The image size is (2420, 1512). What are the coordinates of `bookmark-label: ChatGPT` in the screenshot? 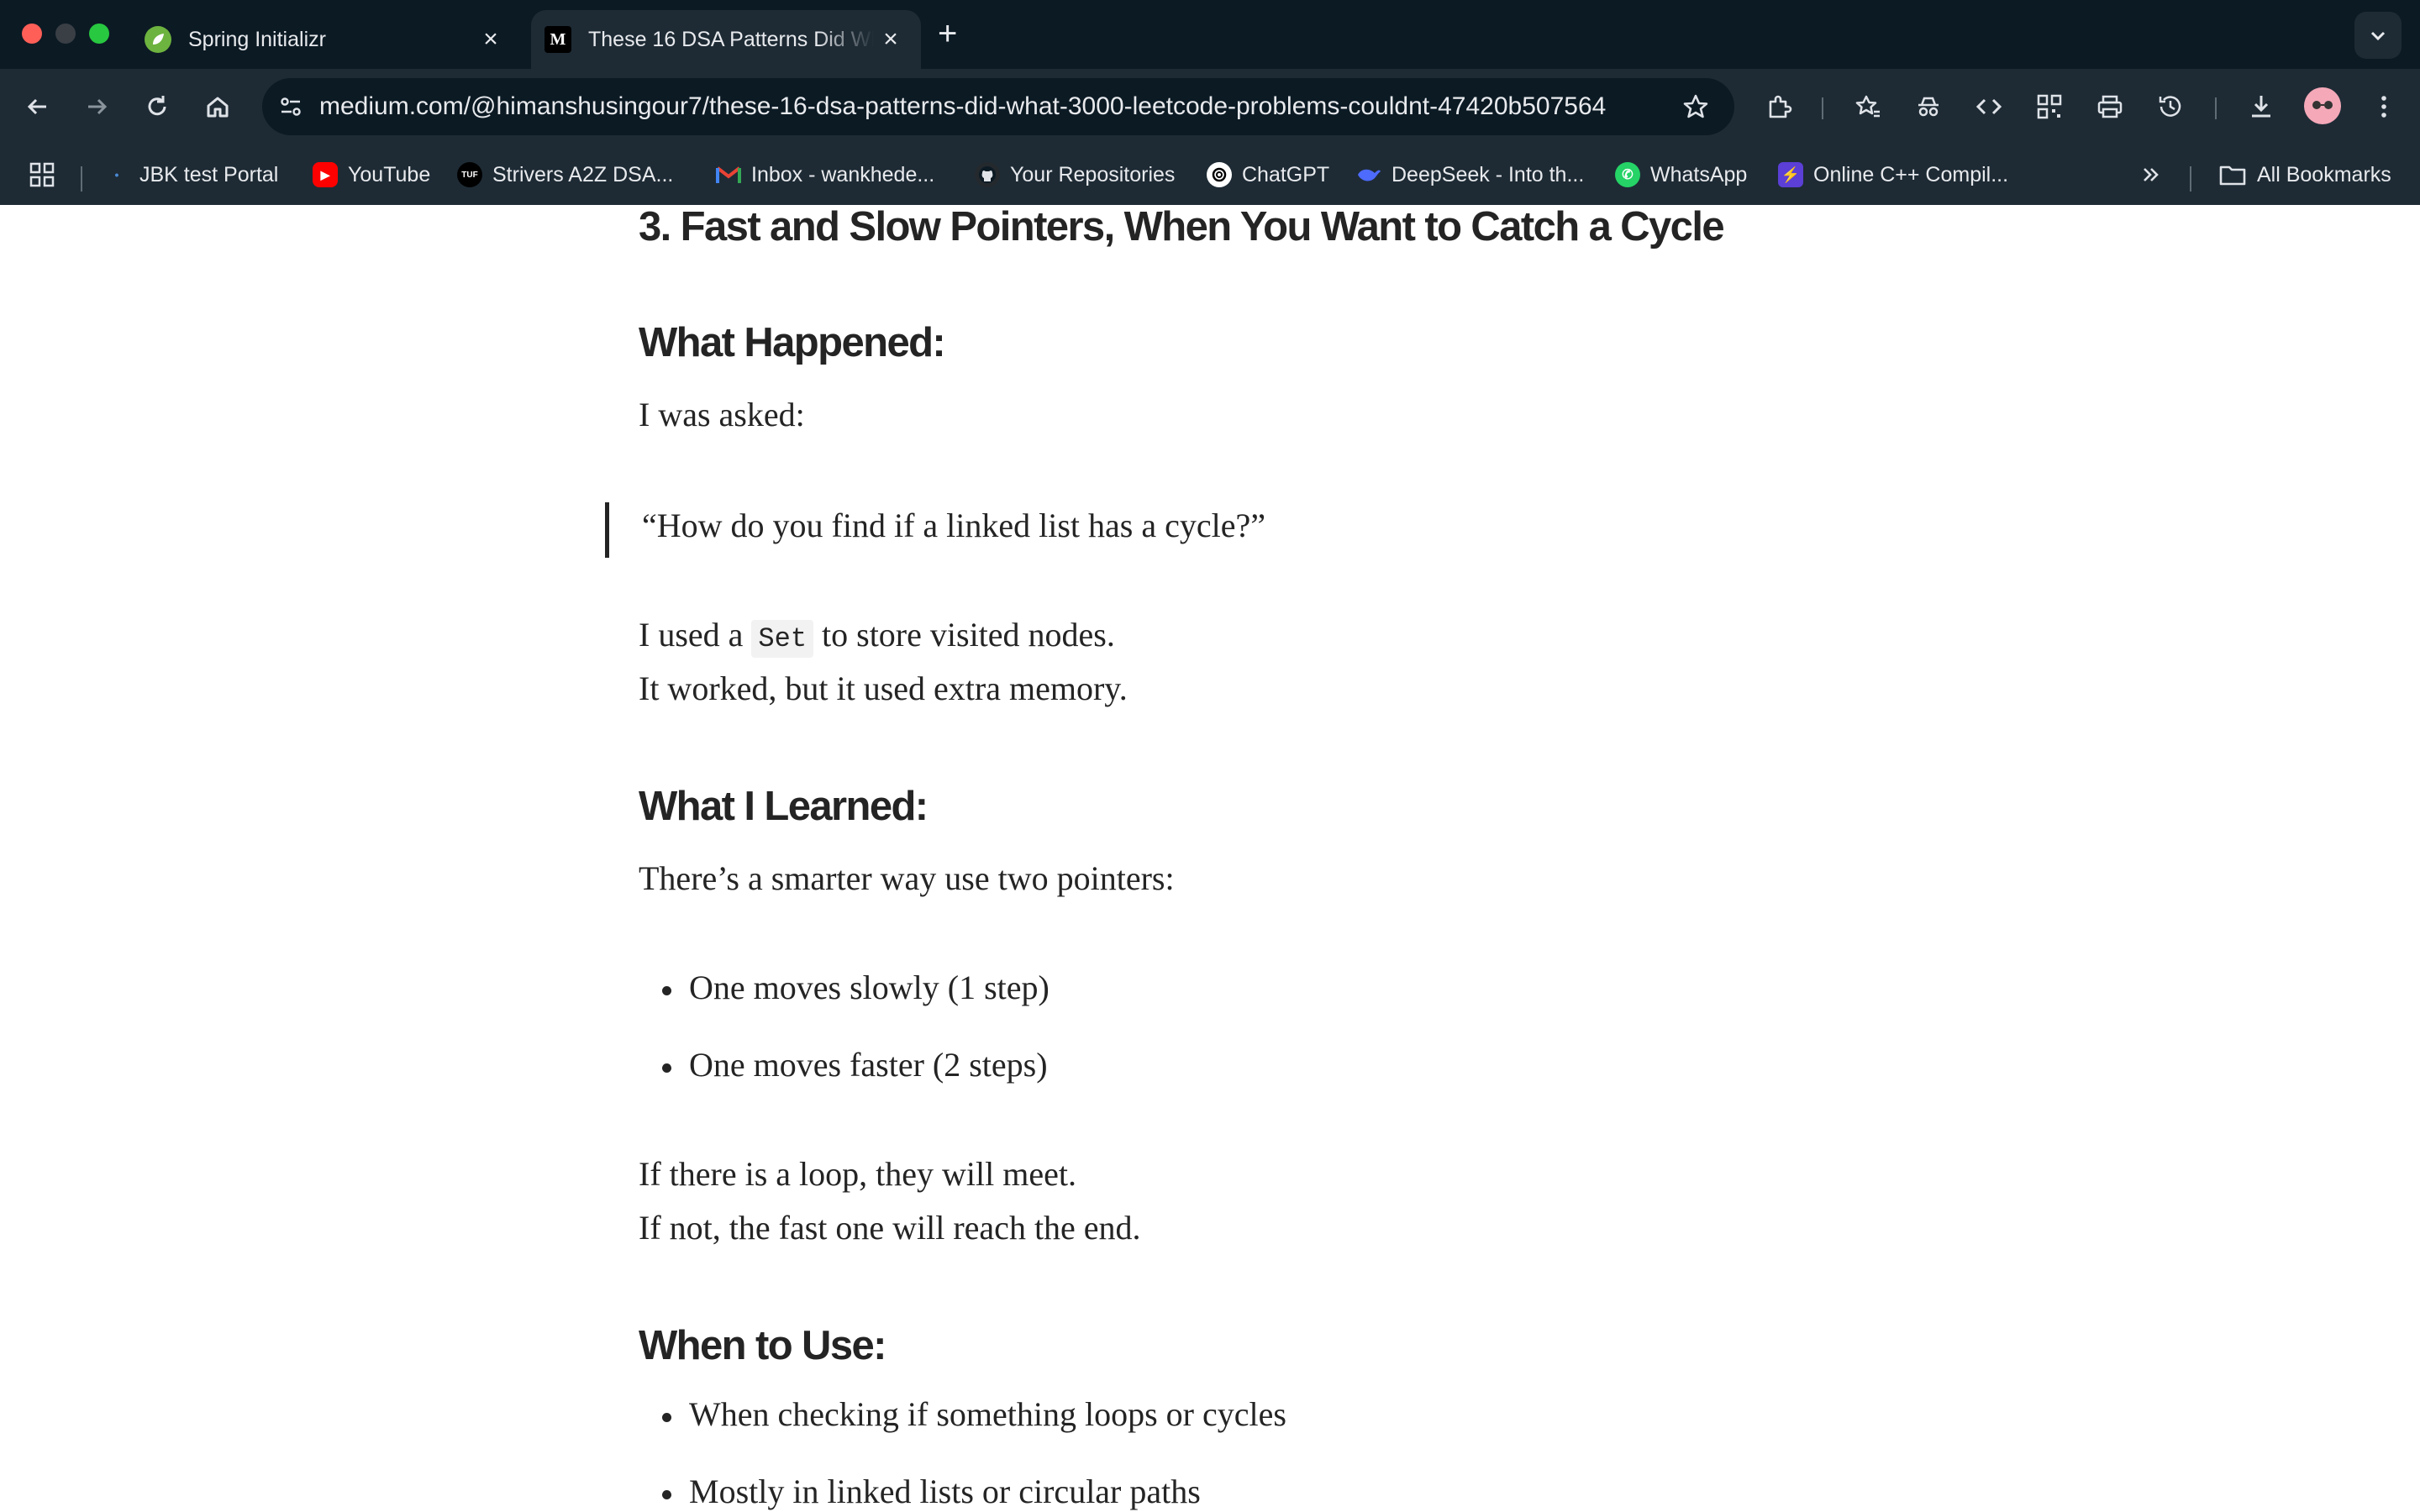 It's located at (1286, 174).